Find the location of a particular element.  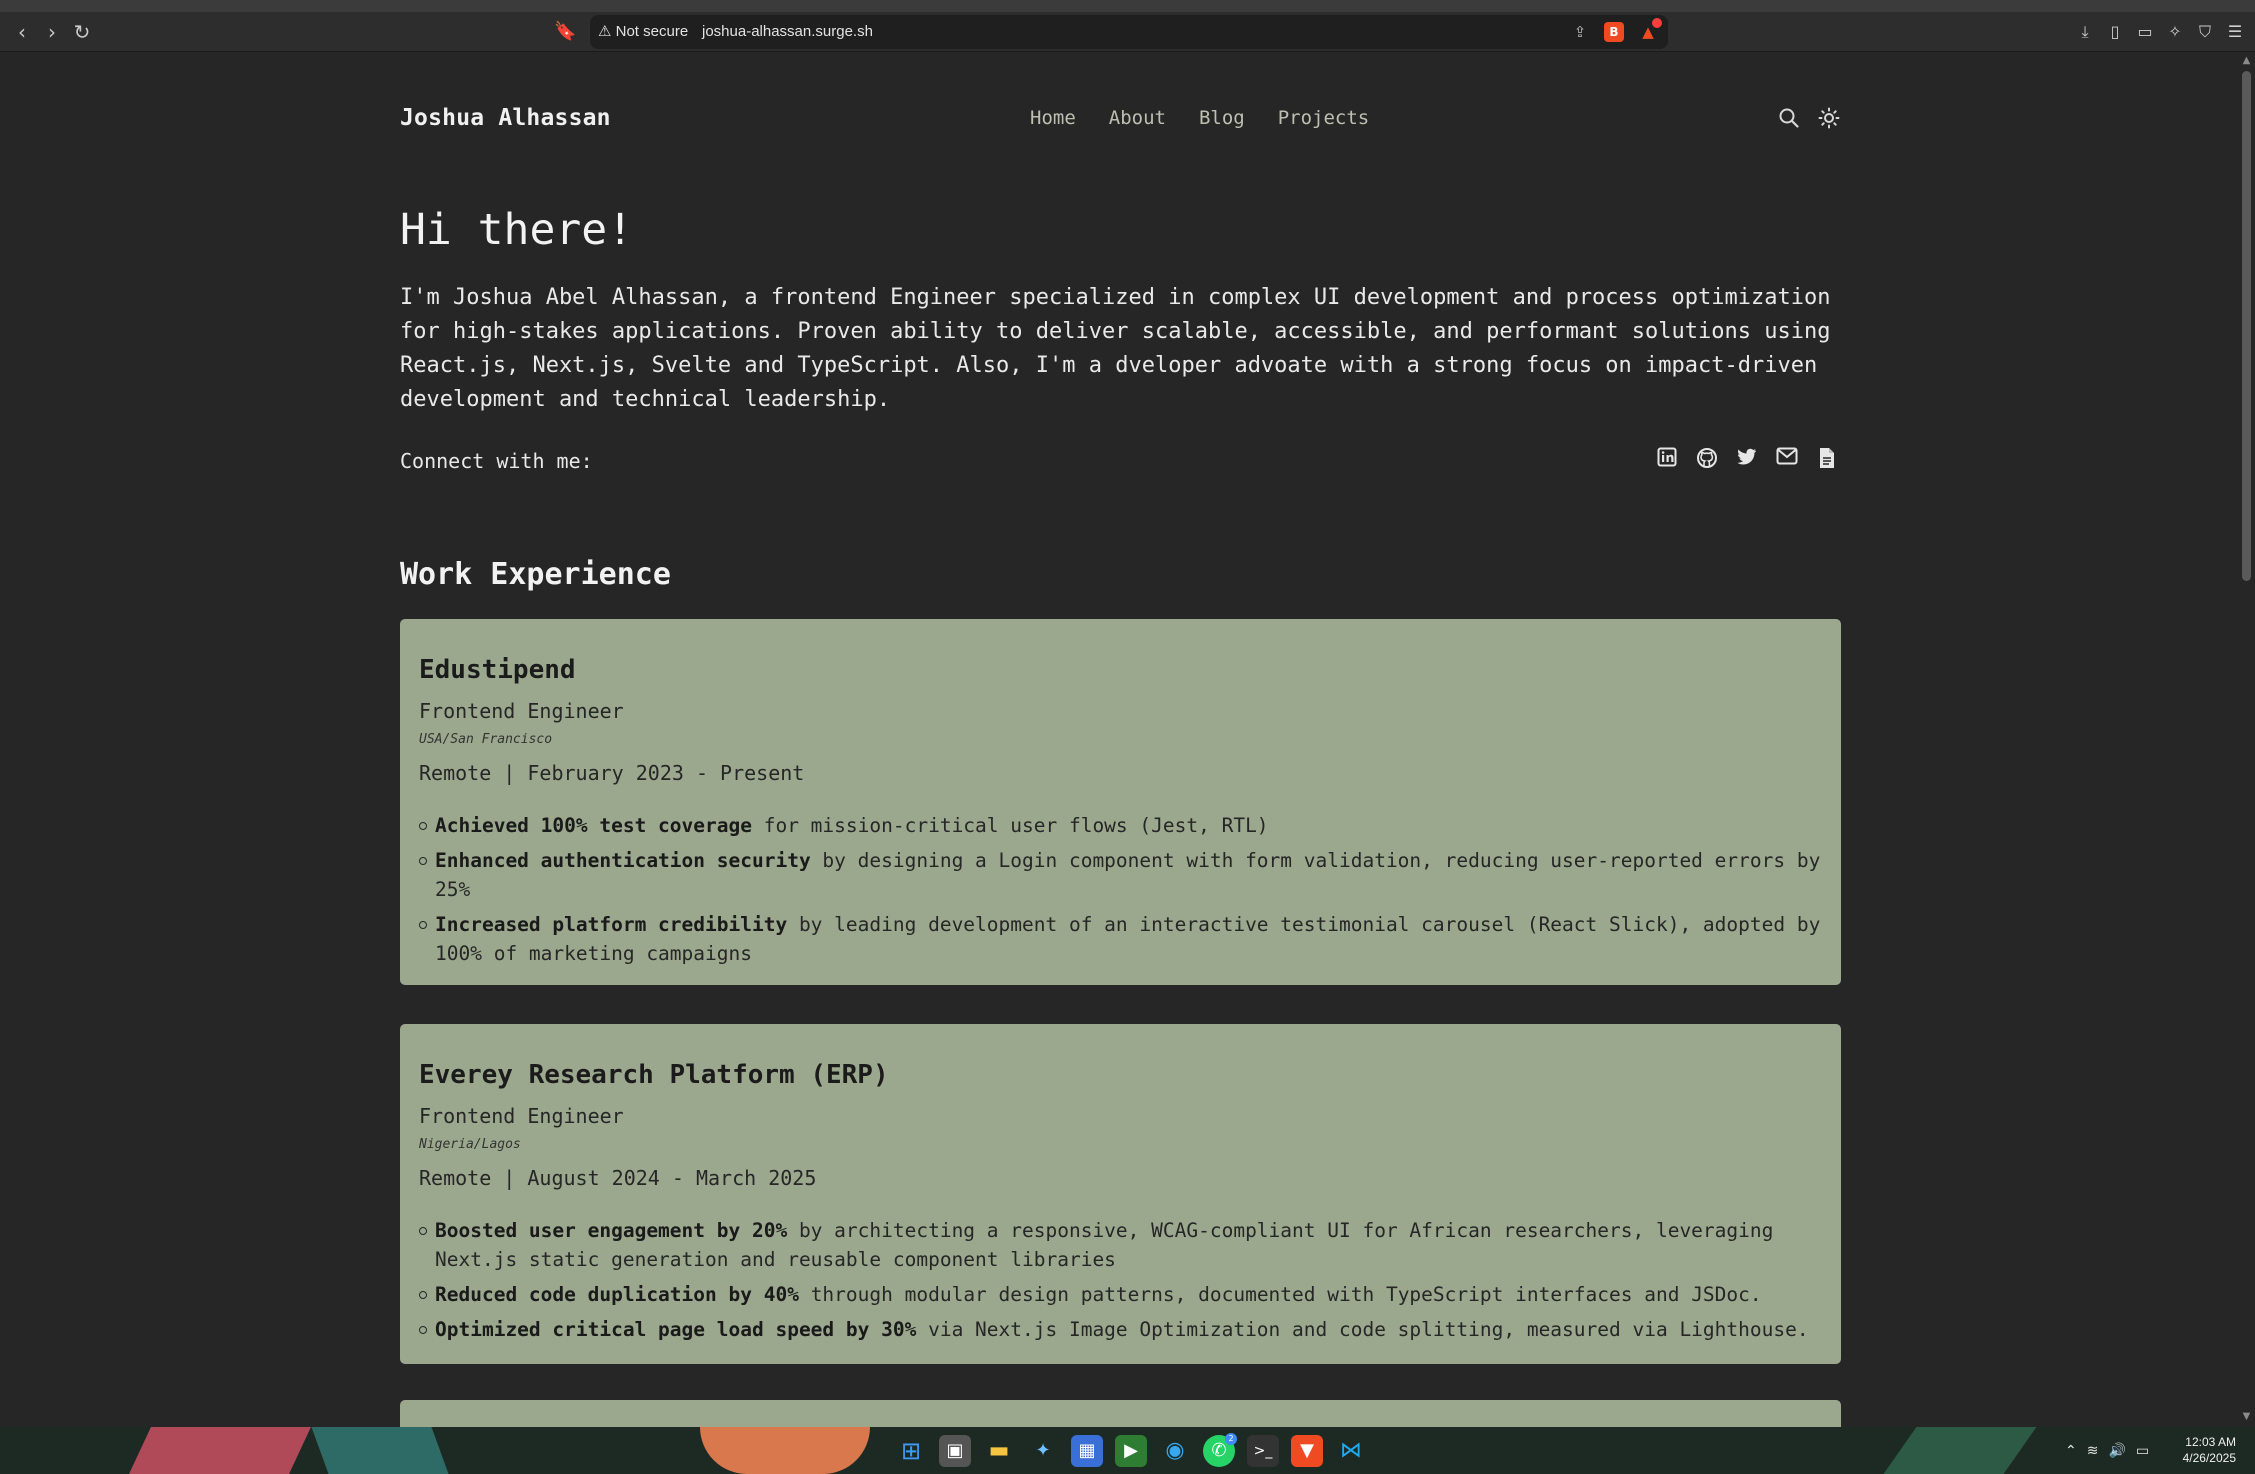

microsoft-store-icon: ▦ is located at coordinates (1087, 1451).